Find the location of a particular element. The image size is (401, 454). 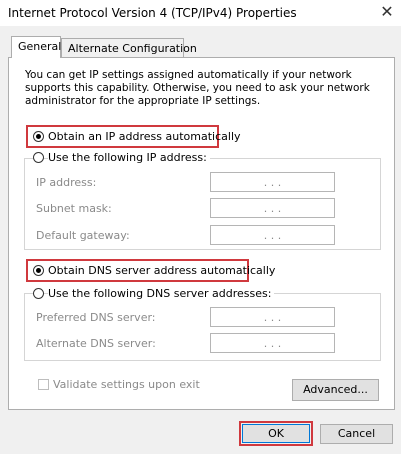

ip-auto-label: Obtain an IP address automatically is located at coordinates (144, 136).